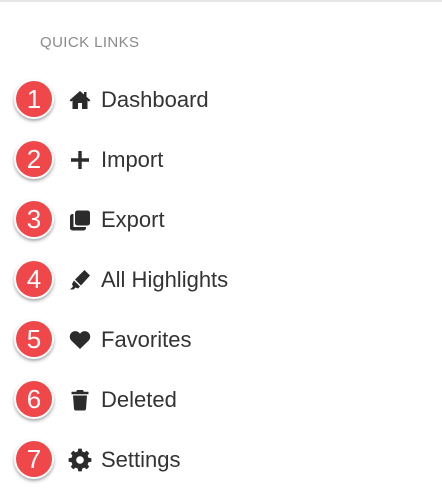  Describe the element at coordinates (34, 219) in the screenshot. I see `step-badge: 3` at that location.